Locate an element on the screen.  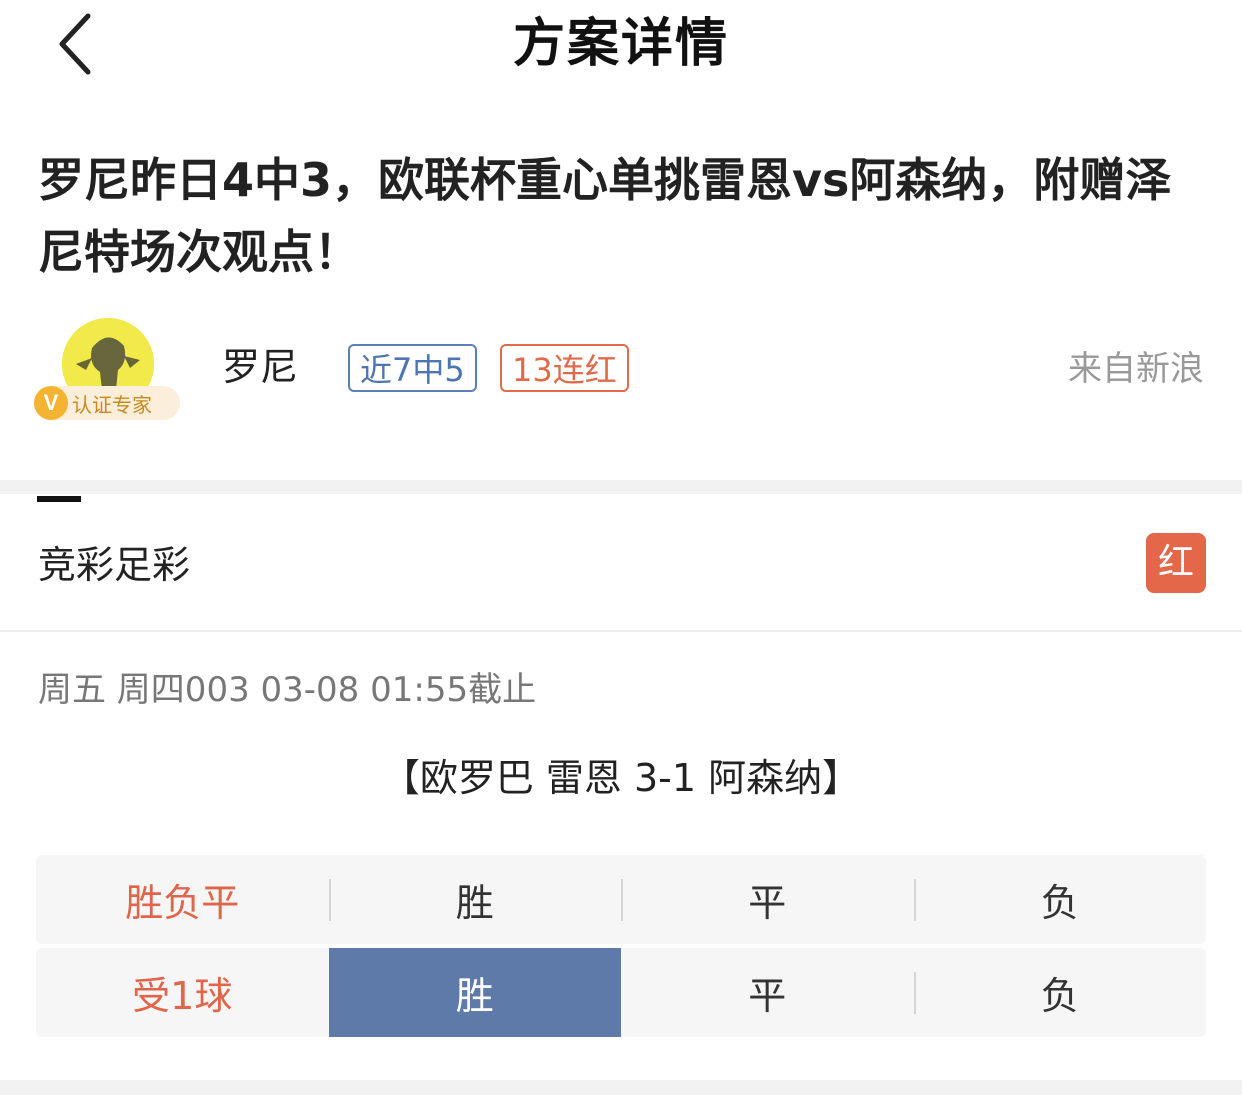
result-badge: 红 is located at coordinates (1176, 563).